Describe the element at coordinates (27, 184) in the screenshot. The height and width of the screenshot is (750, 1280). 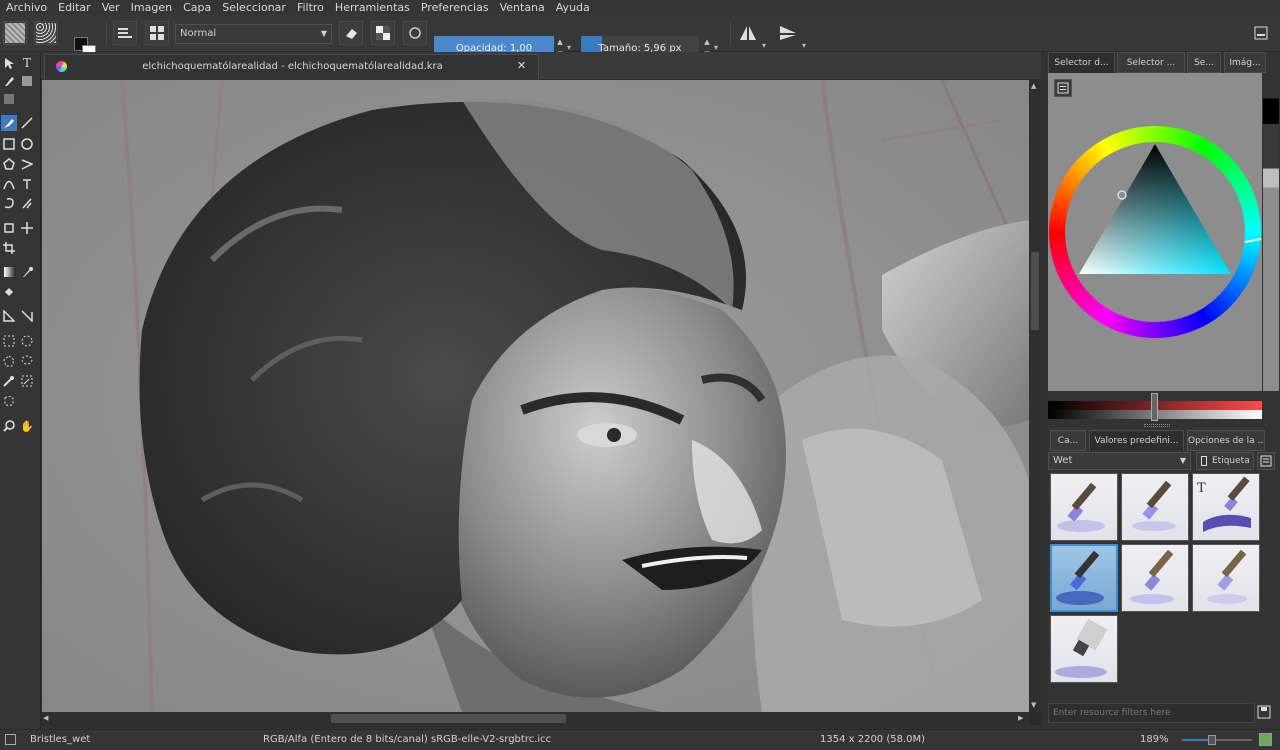
I see `freehand-path-tool` at that location.